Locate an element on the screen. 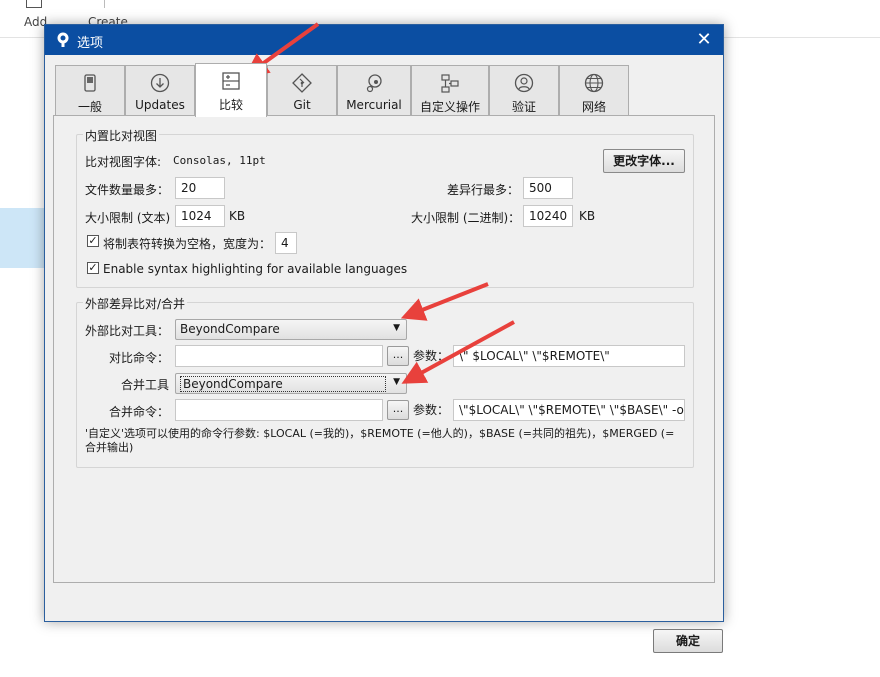 The width and height of the screenshot is (880, 677). diff-args-label: 参数： is located at coordinates (431, 356).